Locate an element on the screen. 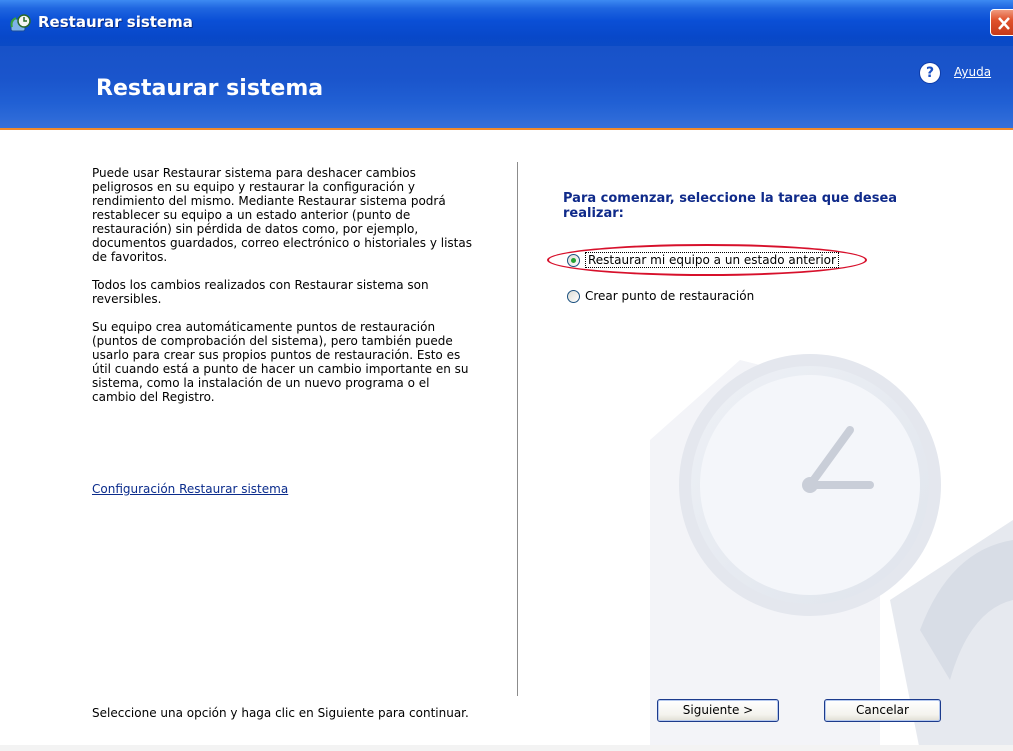 The width and height of the screenshot is (1013, 751). create-point-option: Crear punto de restauración is located at coordinates (660, 296).